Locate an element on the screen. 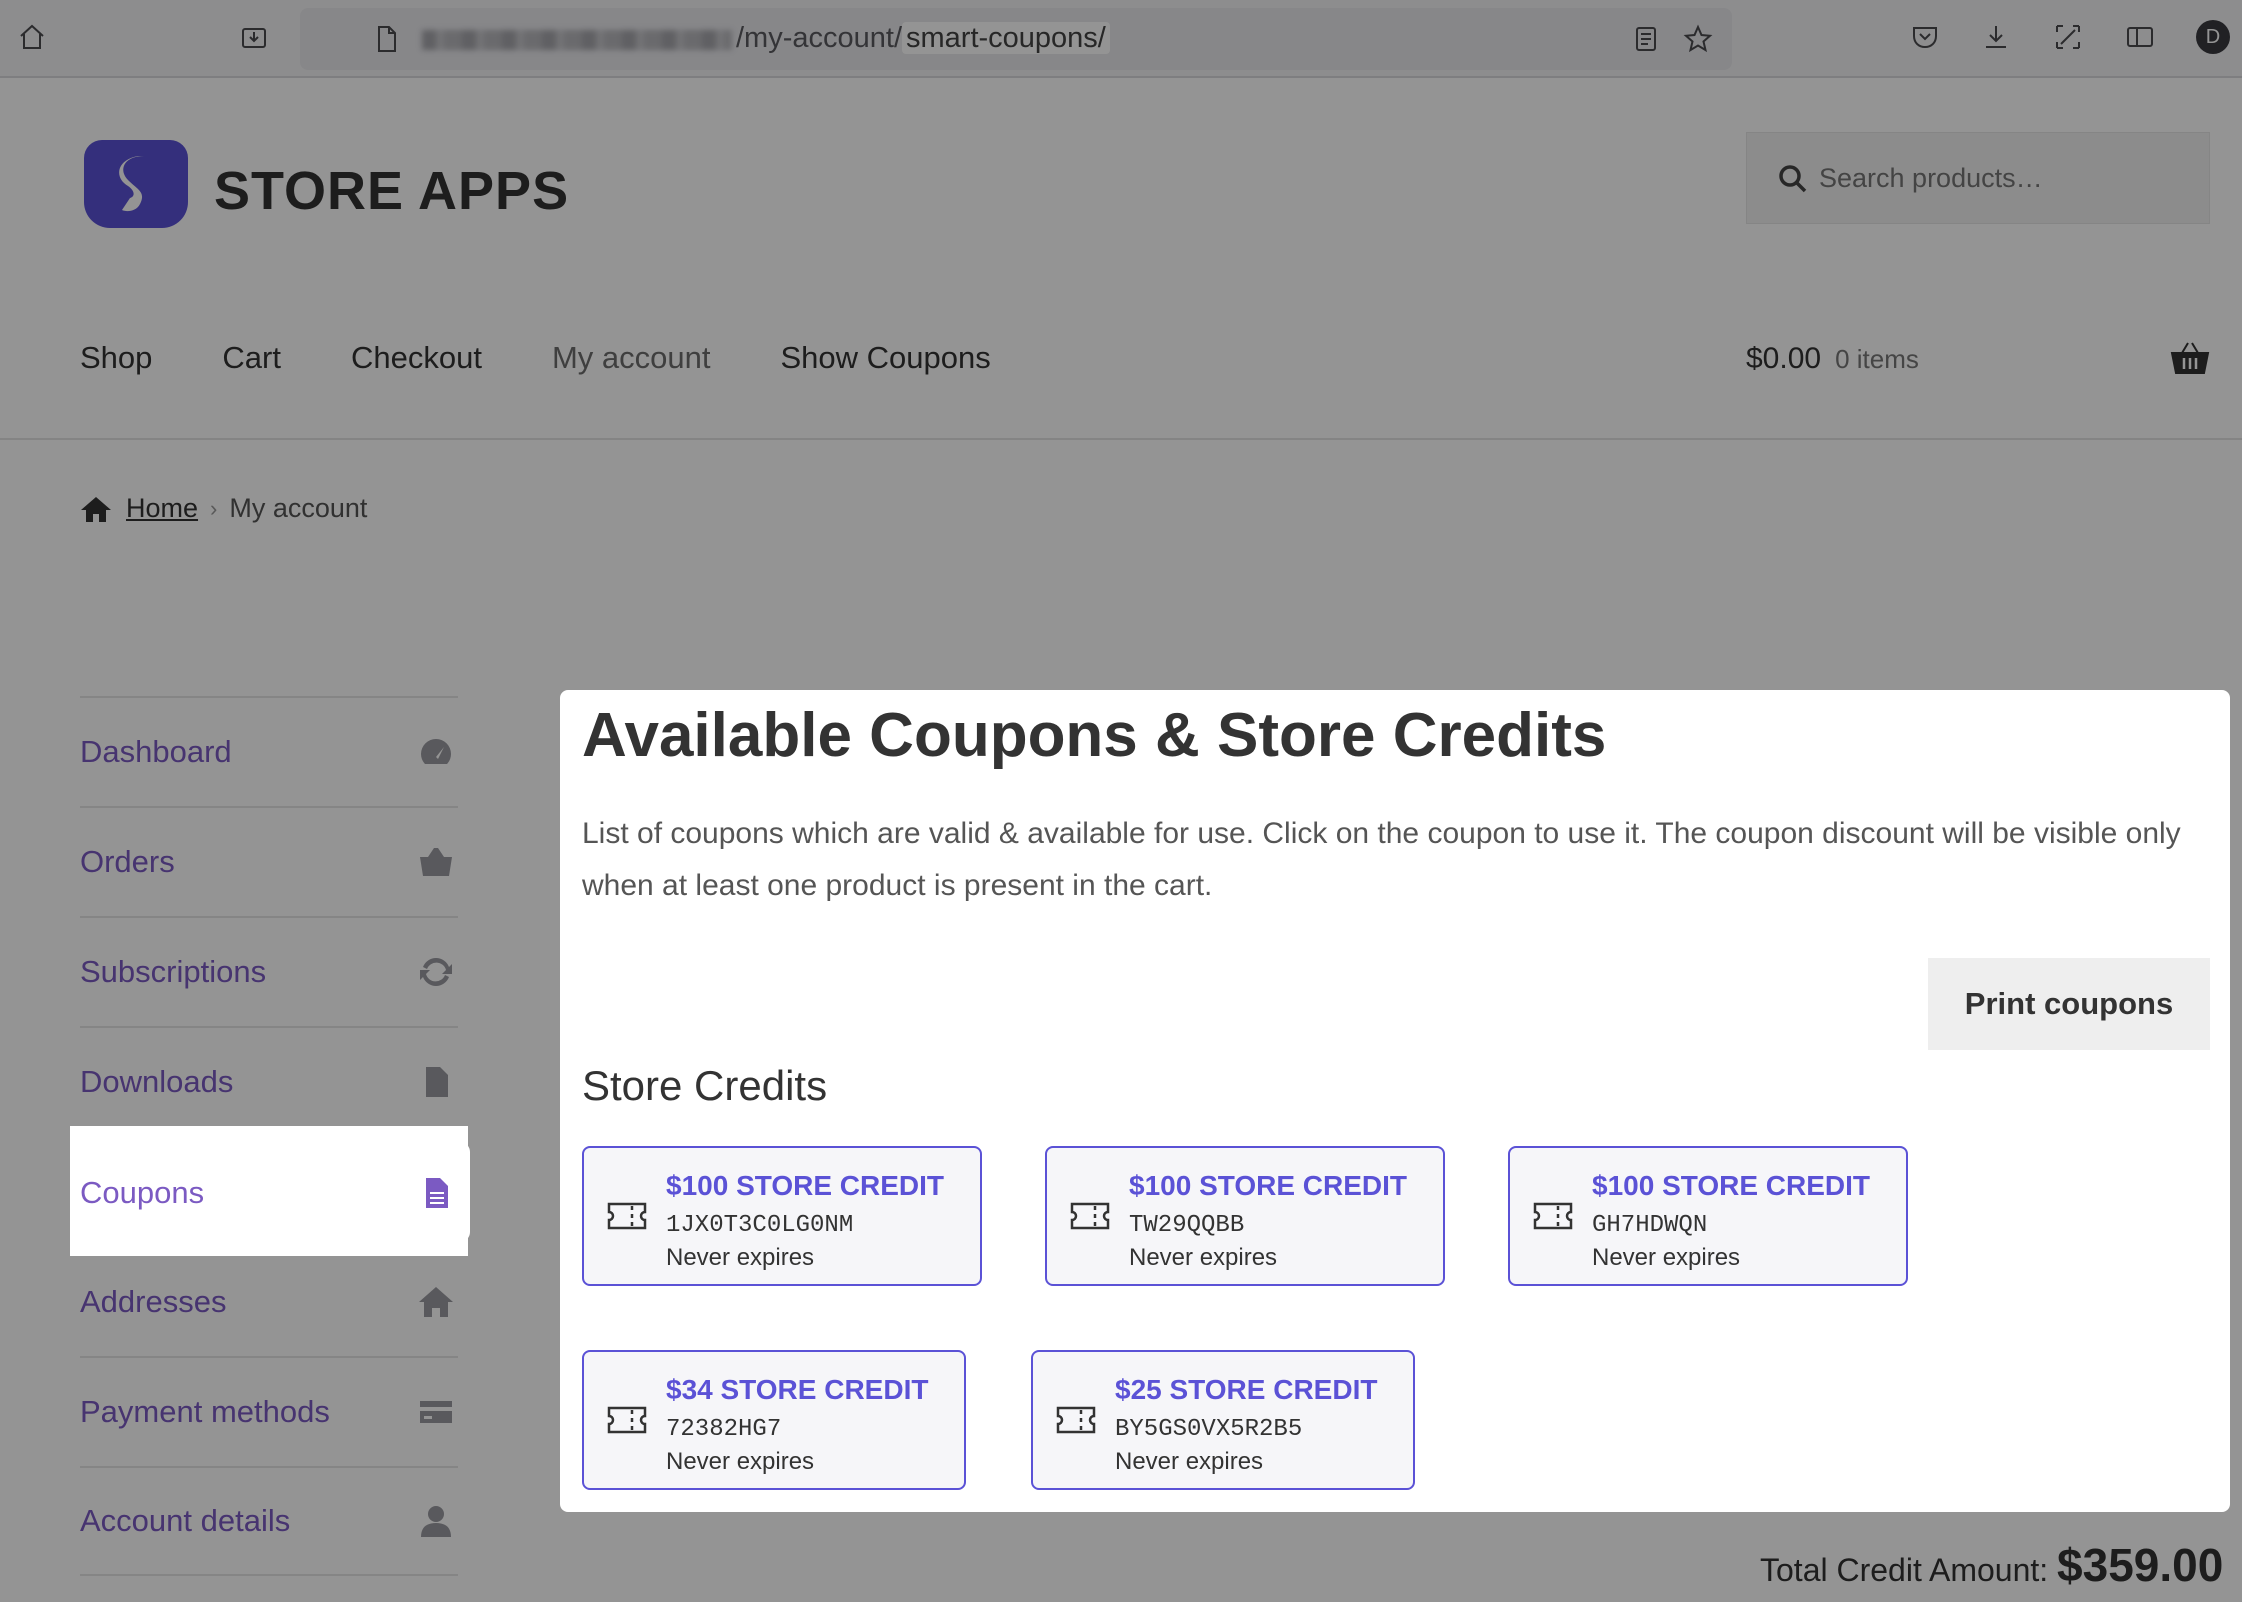 The width and height of the screenshot is (2242, 1602). document-icon is located at coordinates (437, 1193).